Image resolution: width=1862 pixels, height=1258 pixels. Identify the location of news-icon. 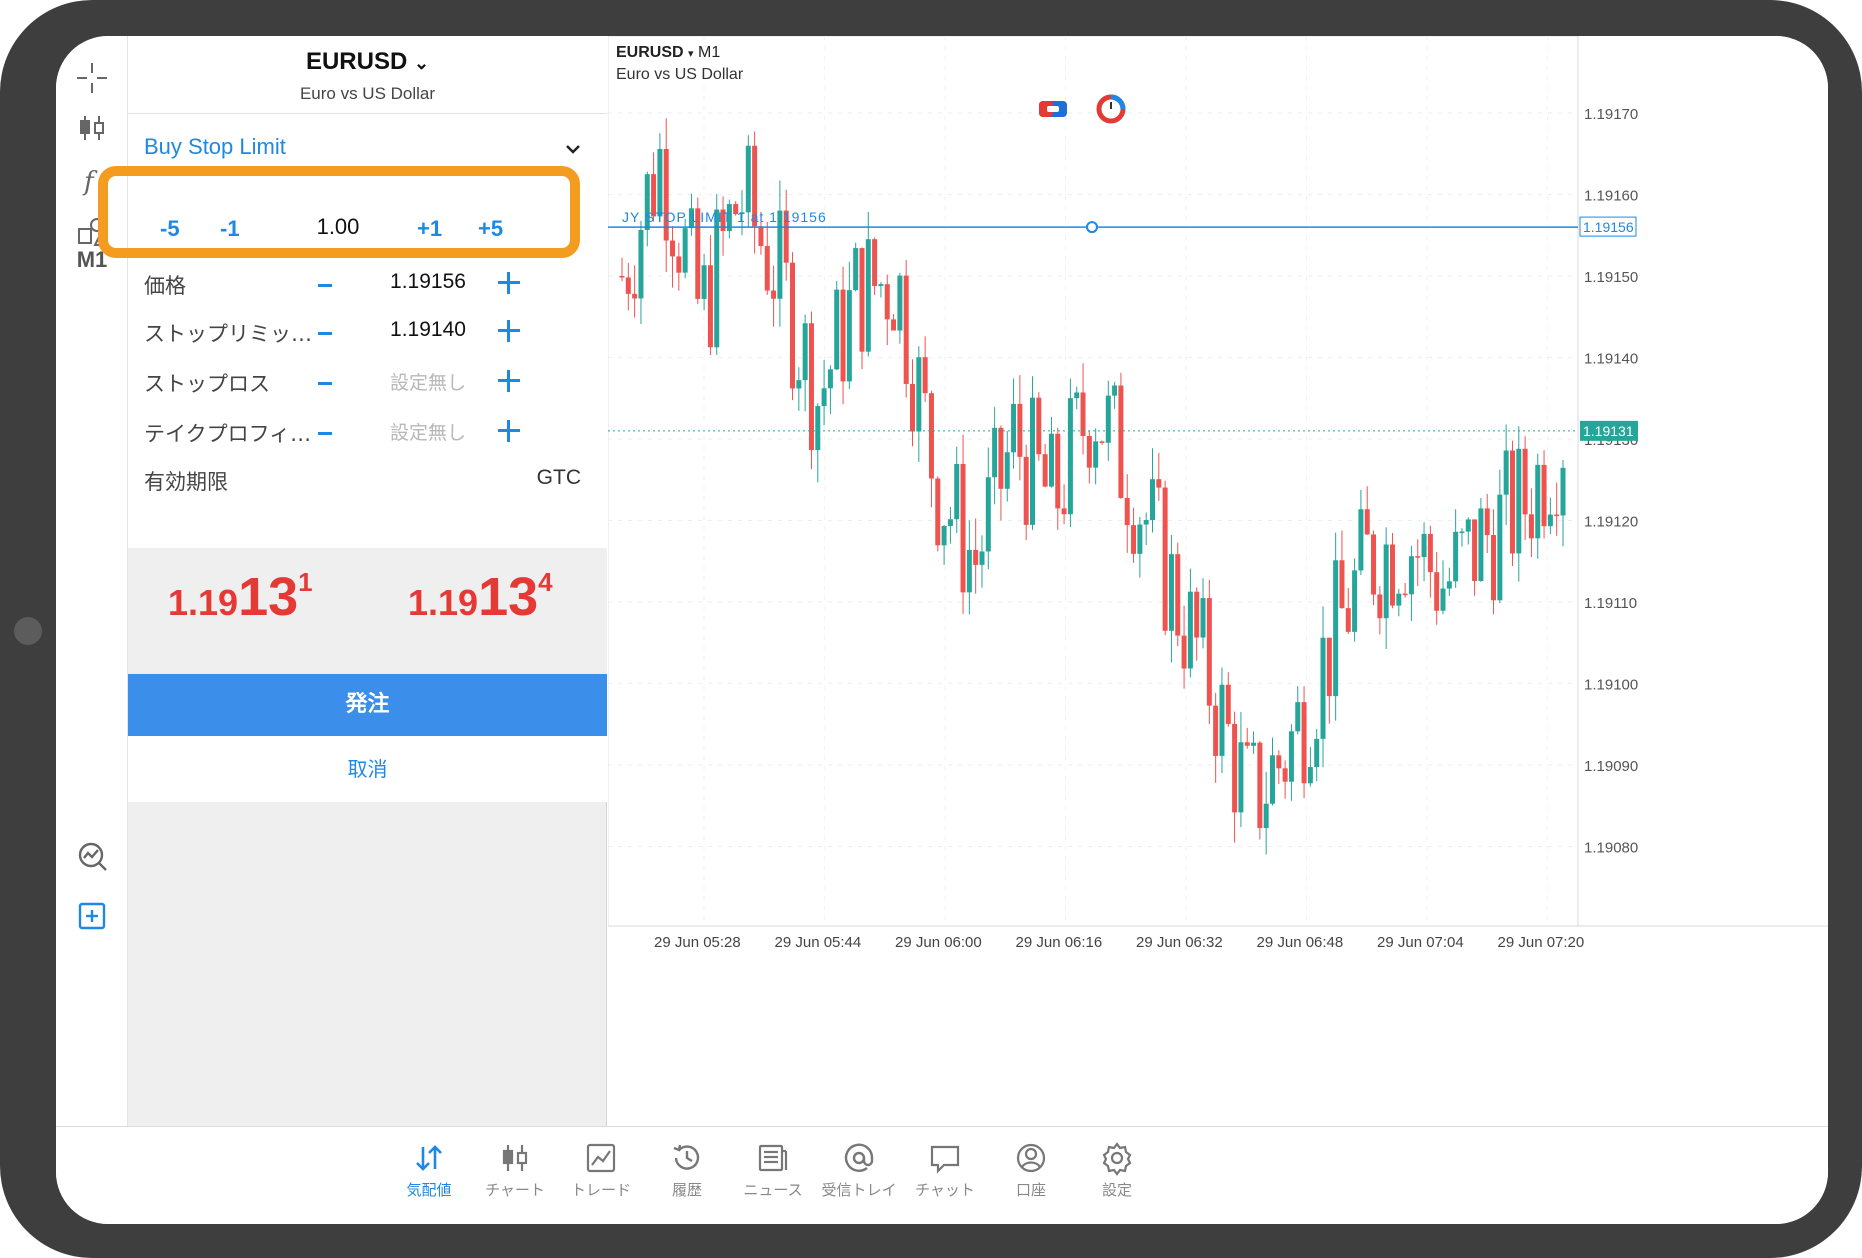
(773, 1158).